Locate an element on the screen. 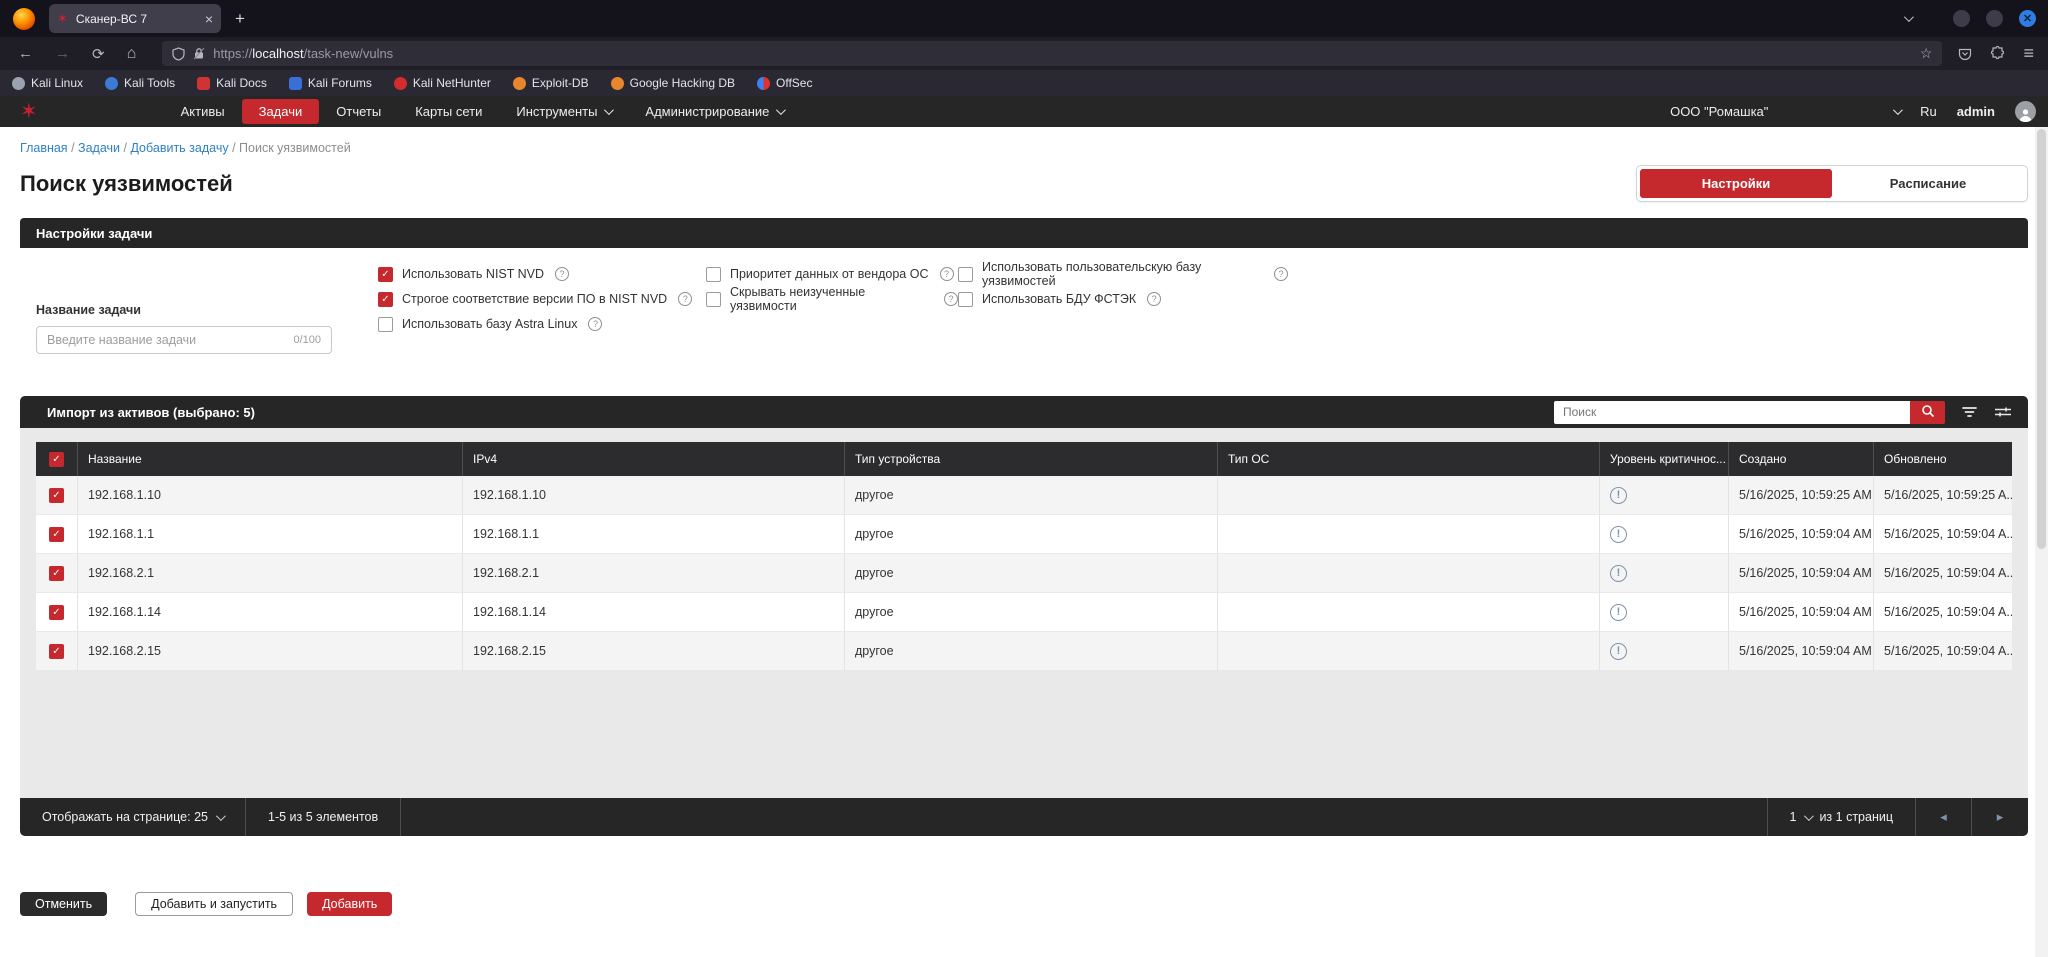 This screenshot has height=957, width=2048. firefox-logo-icon is located at coordinates (24, 18).